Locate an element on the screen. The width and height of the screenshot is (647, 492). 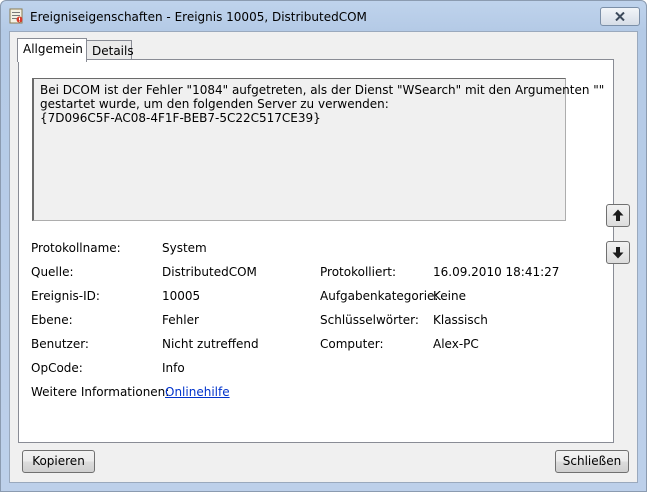
tab-allgemein: Allgemein is located at coordinates (52, 50).